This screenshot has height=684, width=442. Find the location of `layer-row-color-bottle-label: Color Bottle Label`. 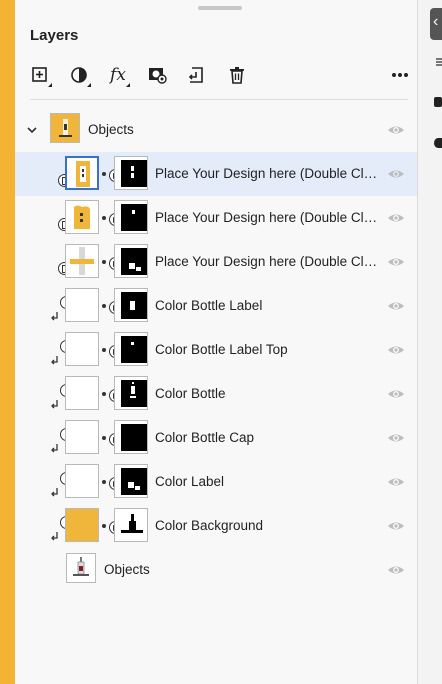

layer-row-color-bottle-label: Color Bottle Label is located at coordinates (216, 306).